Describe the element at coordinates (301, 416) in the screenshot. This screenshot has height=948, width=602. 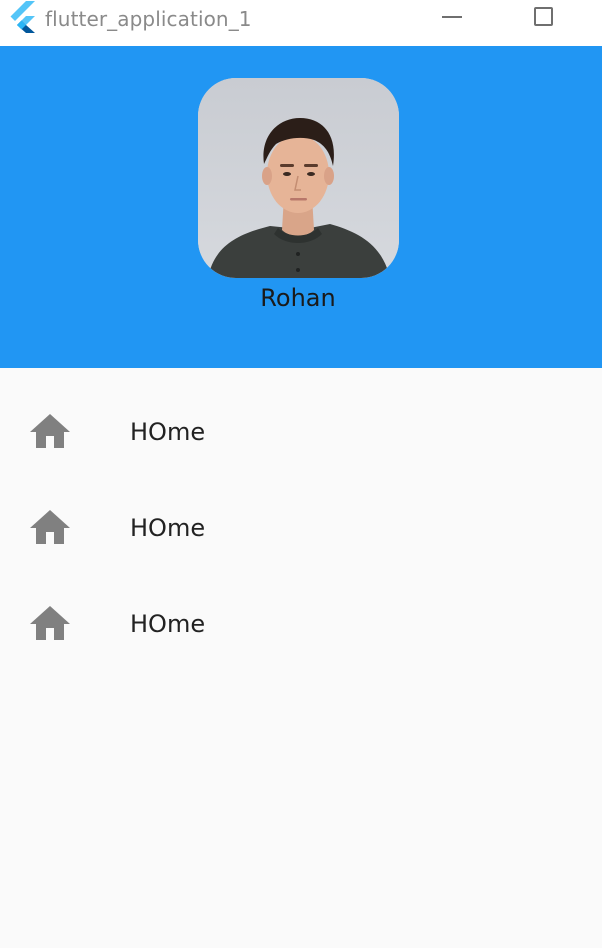
I see `drawer-item-home-1: HOme` at that location.